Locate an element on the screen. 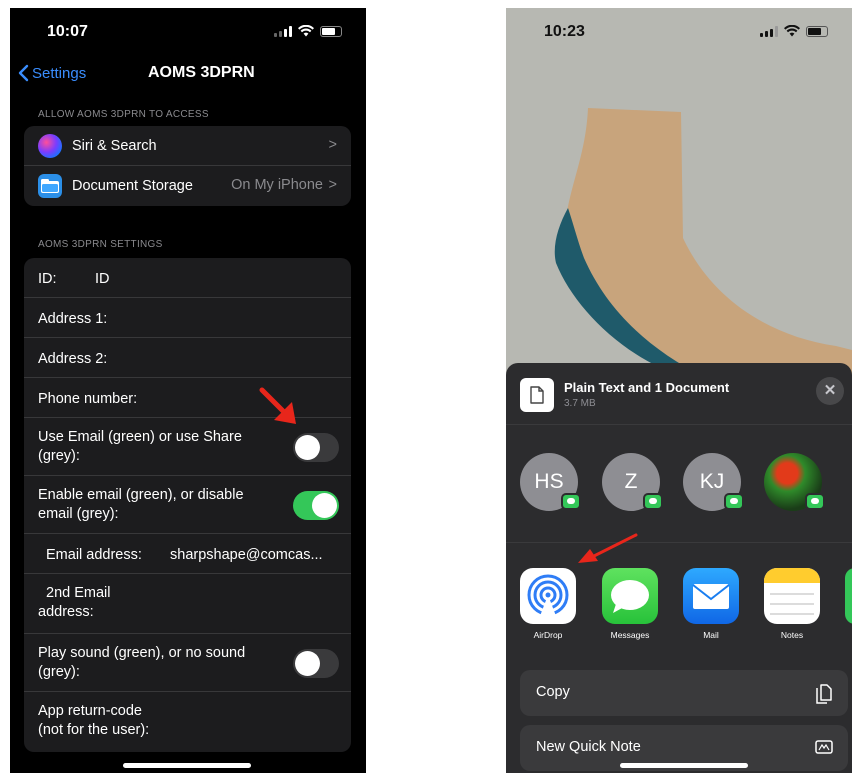 This screenshot has height=773, width=852. siri-search-label: Siri & Search is located at coordinates (114, 146).